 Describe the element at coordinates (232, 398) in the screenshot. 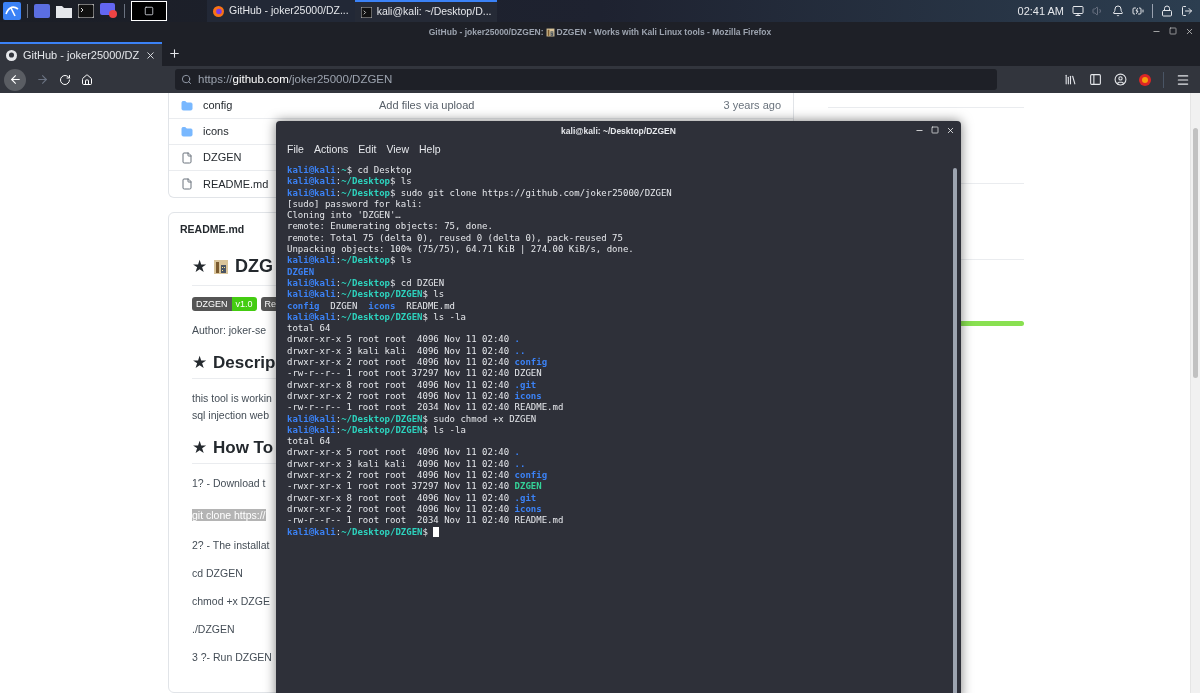

I see `paragraph-line: this tool is workin` at that location.